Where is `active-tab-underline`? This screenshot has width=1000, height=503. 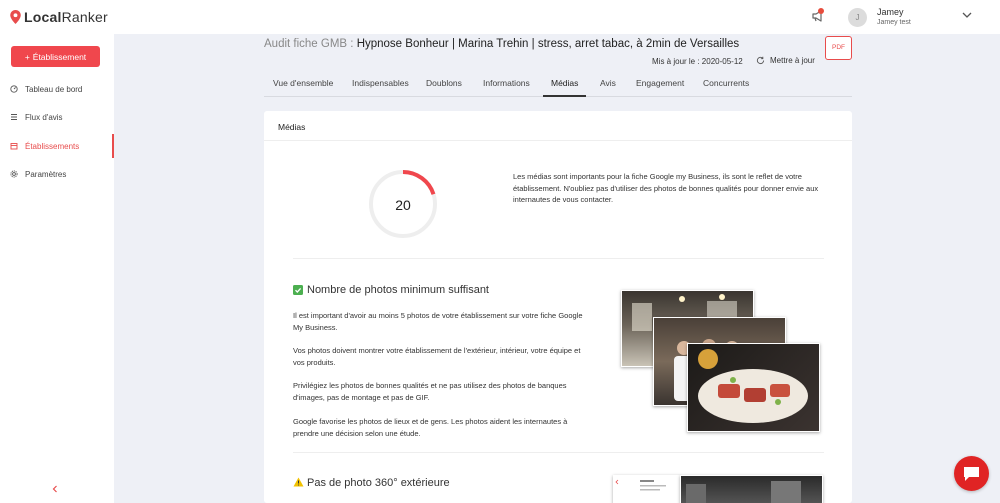 active-tab-underline is located at coordinates (564, 96).